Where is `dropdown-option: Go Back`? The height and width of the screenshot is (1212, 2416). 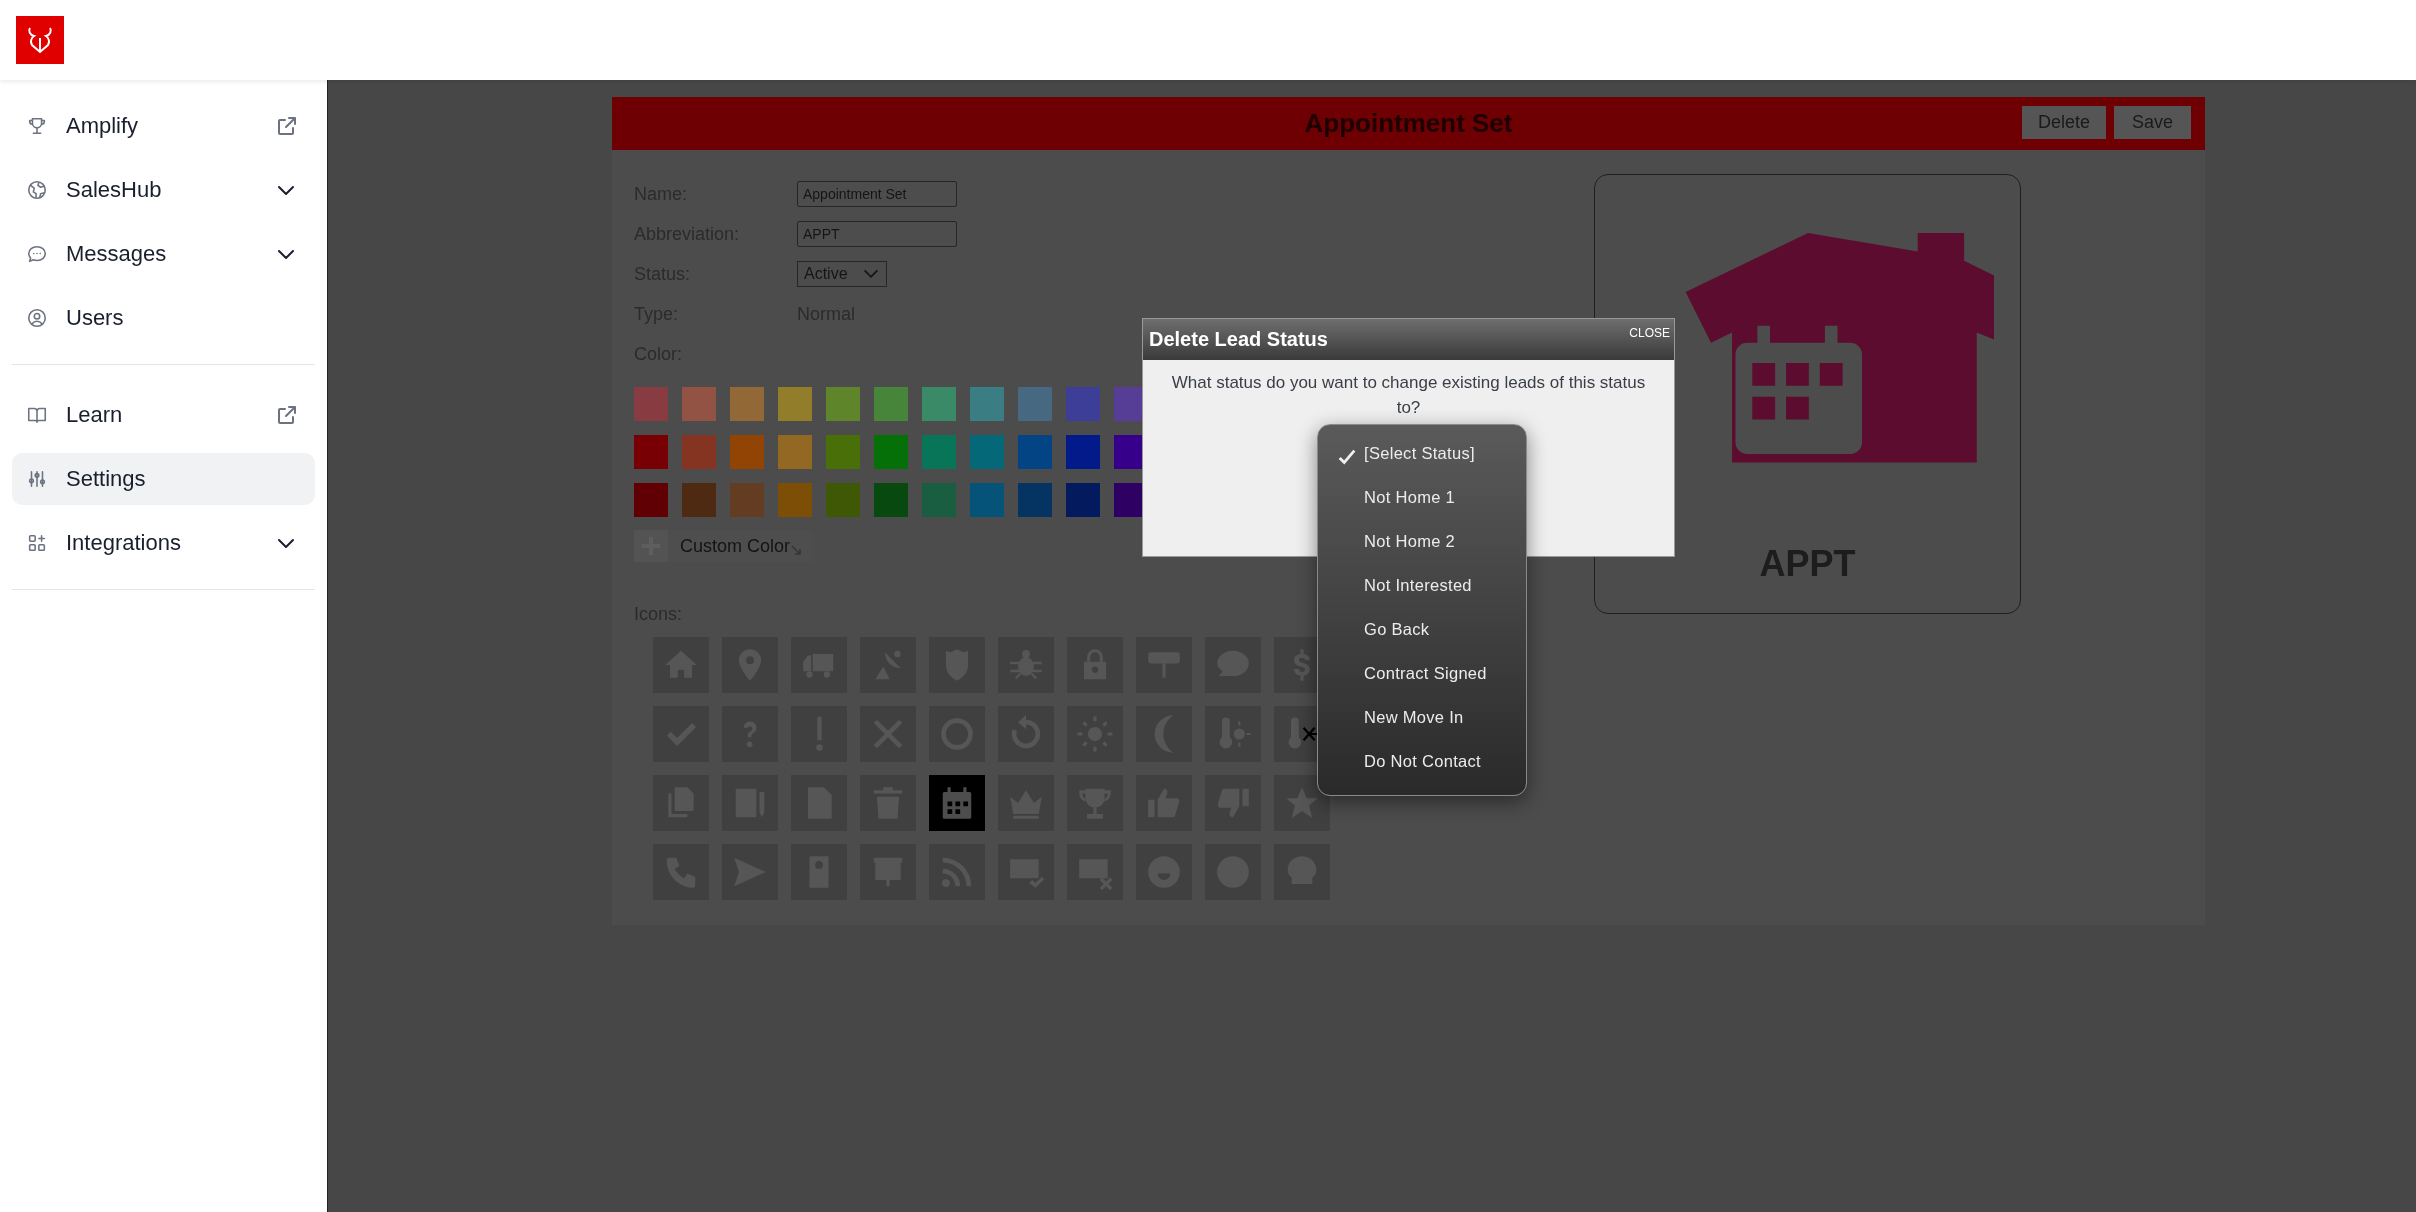 dropdown-option: Go Back is located at coordinates (1422, 629).